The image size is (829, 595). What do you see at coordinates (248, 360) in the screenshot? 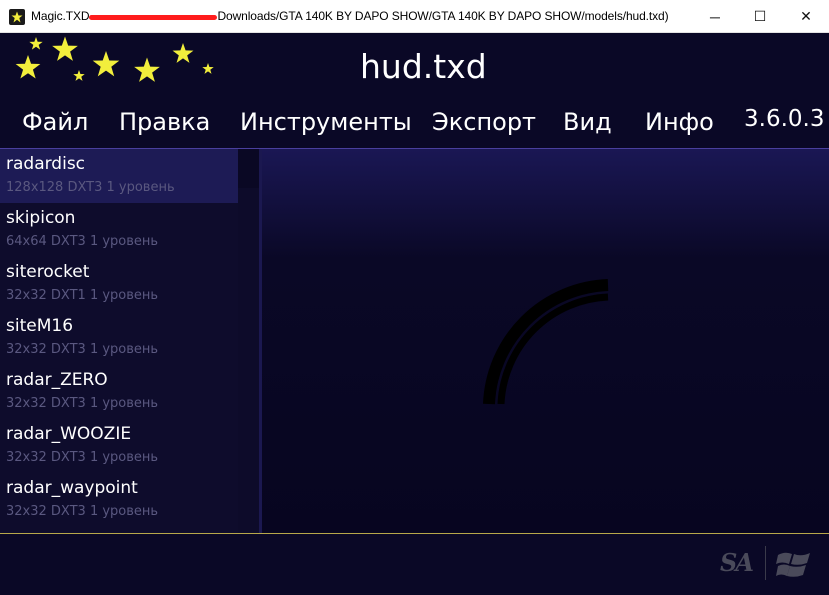
I see `scrollbar-thumb` at bounding box center [248, 360].